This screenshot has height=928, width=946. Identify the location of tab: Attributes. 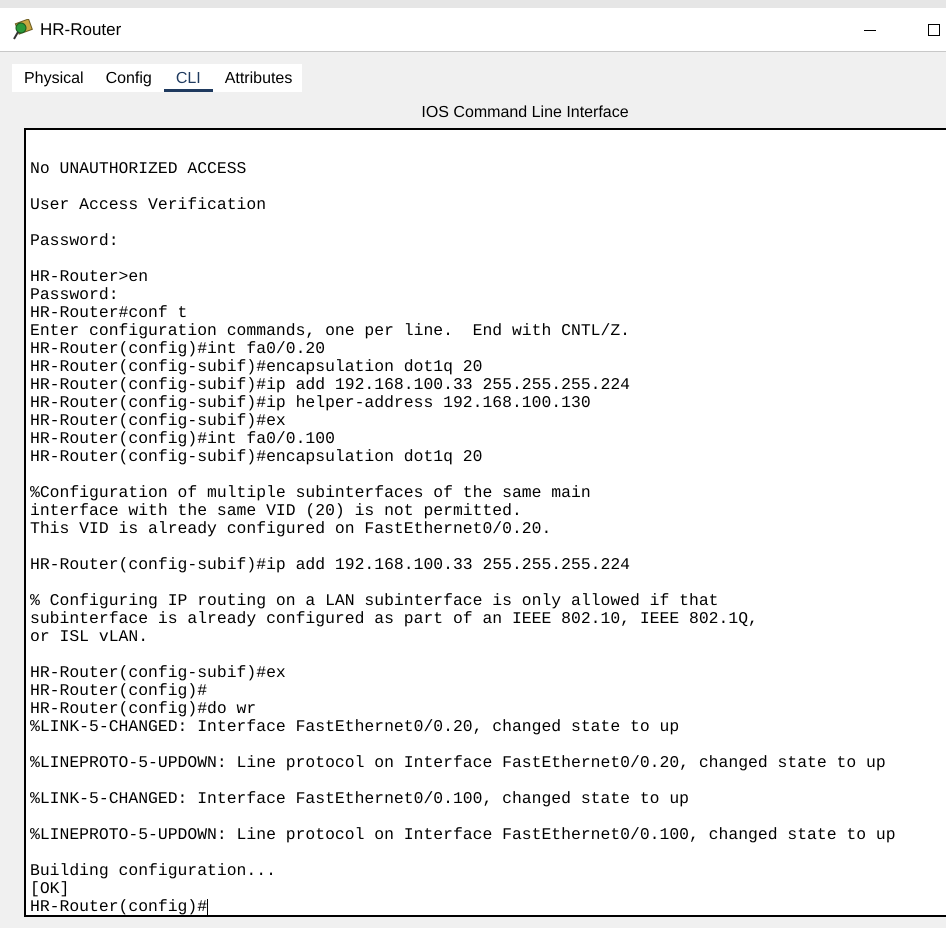
(258, 78).